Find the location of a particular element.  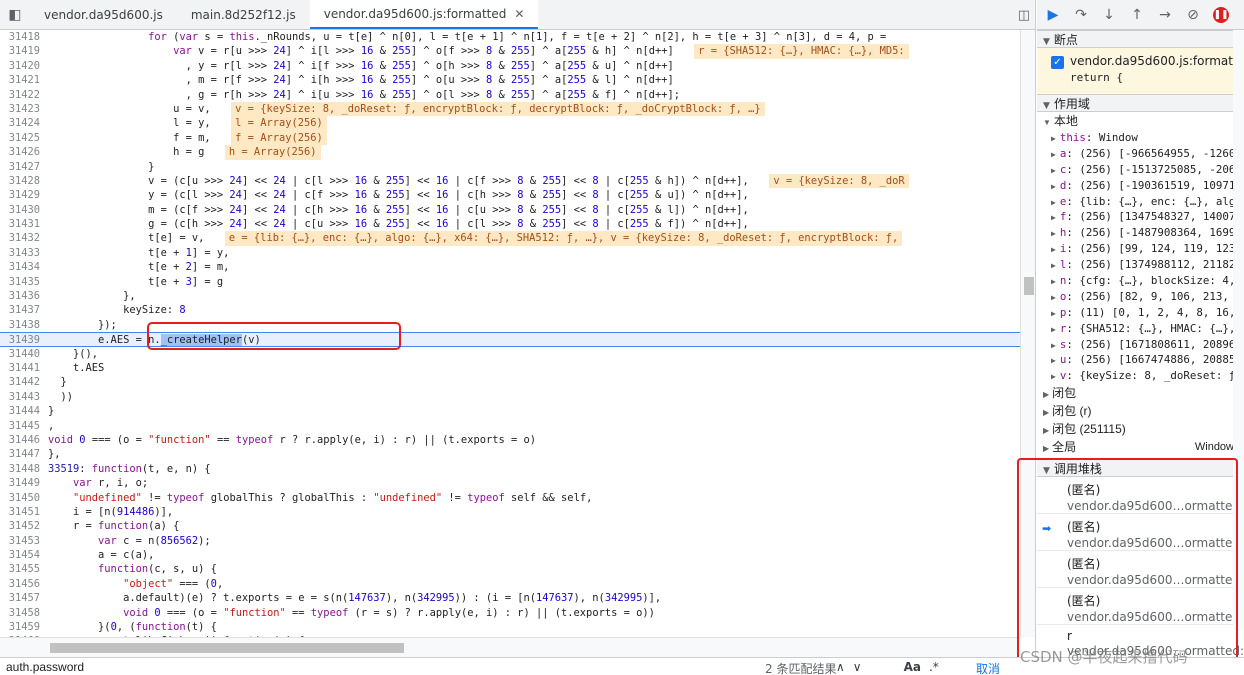

code-line: 31451 i = [n(914486)], is located at coordinates (510, 512).